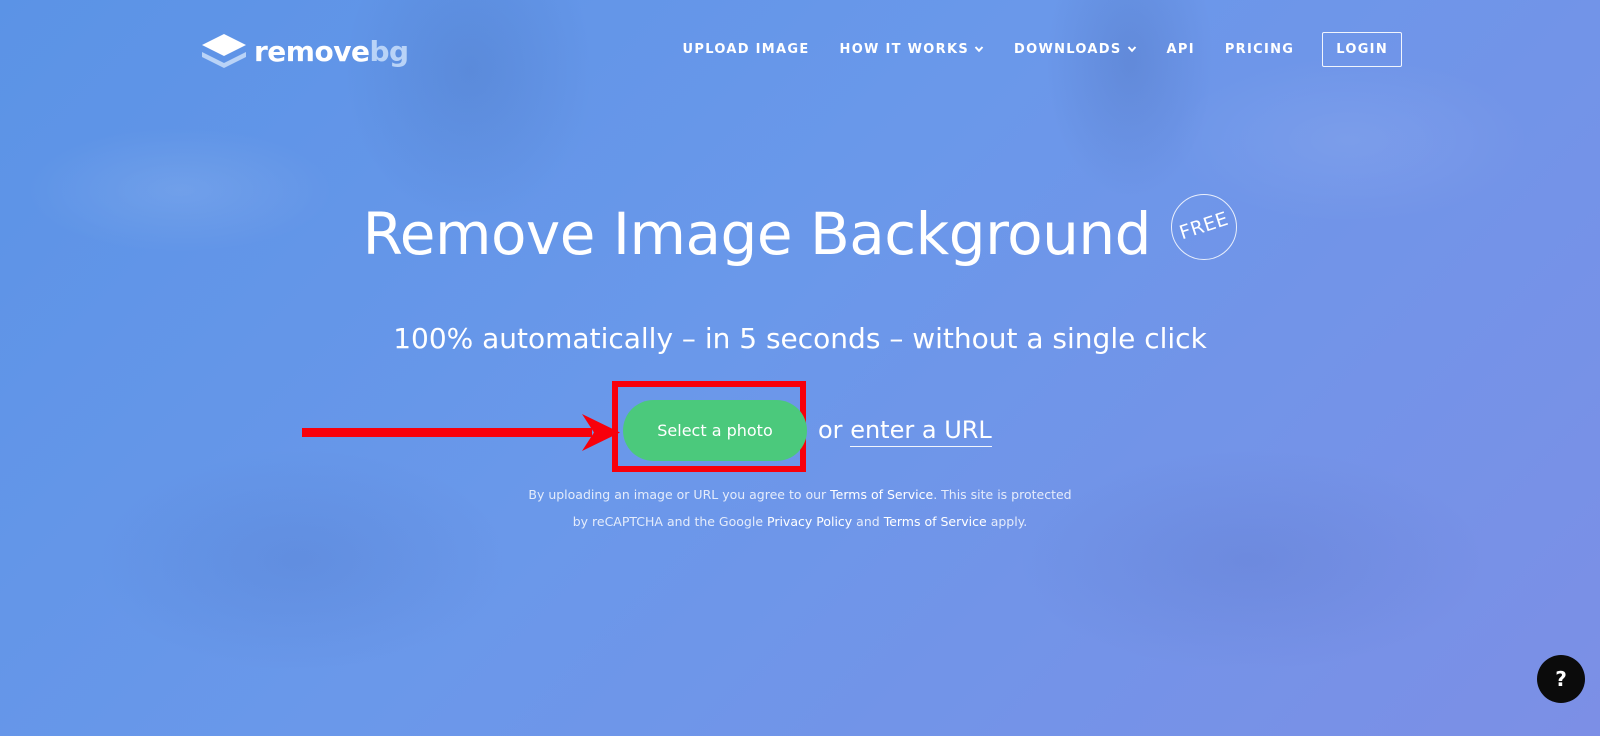 The width and height of the screenshot is (1600, 736). I want to click on nav-how-it-works-label: HOW IT WORKS, so click(904, 49).